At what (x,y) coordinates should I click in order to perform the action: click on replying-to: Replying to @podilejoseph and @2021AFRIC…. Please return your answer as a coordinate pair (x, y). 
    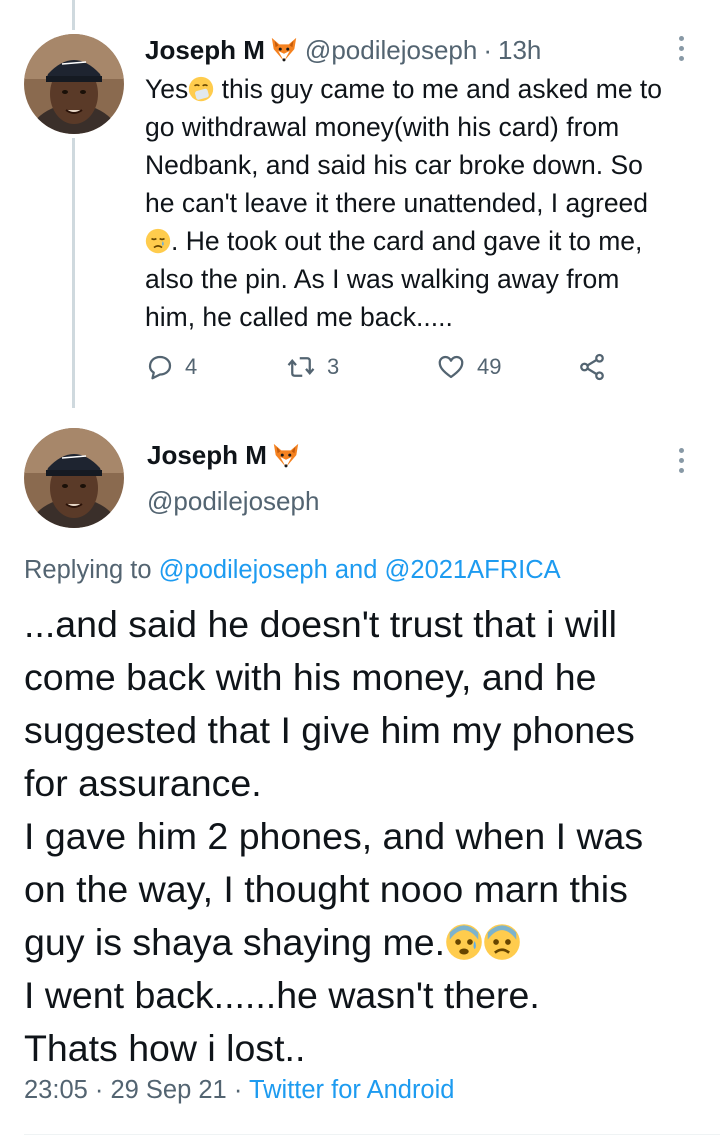
    Looking at the image, I should click on (292, 570).